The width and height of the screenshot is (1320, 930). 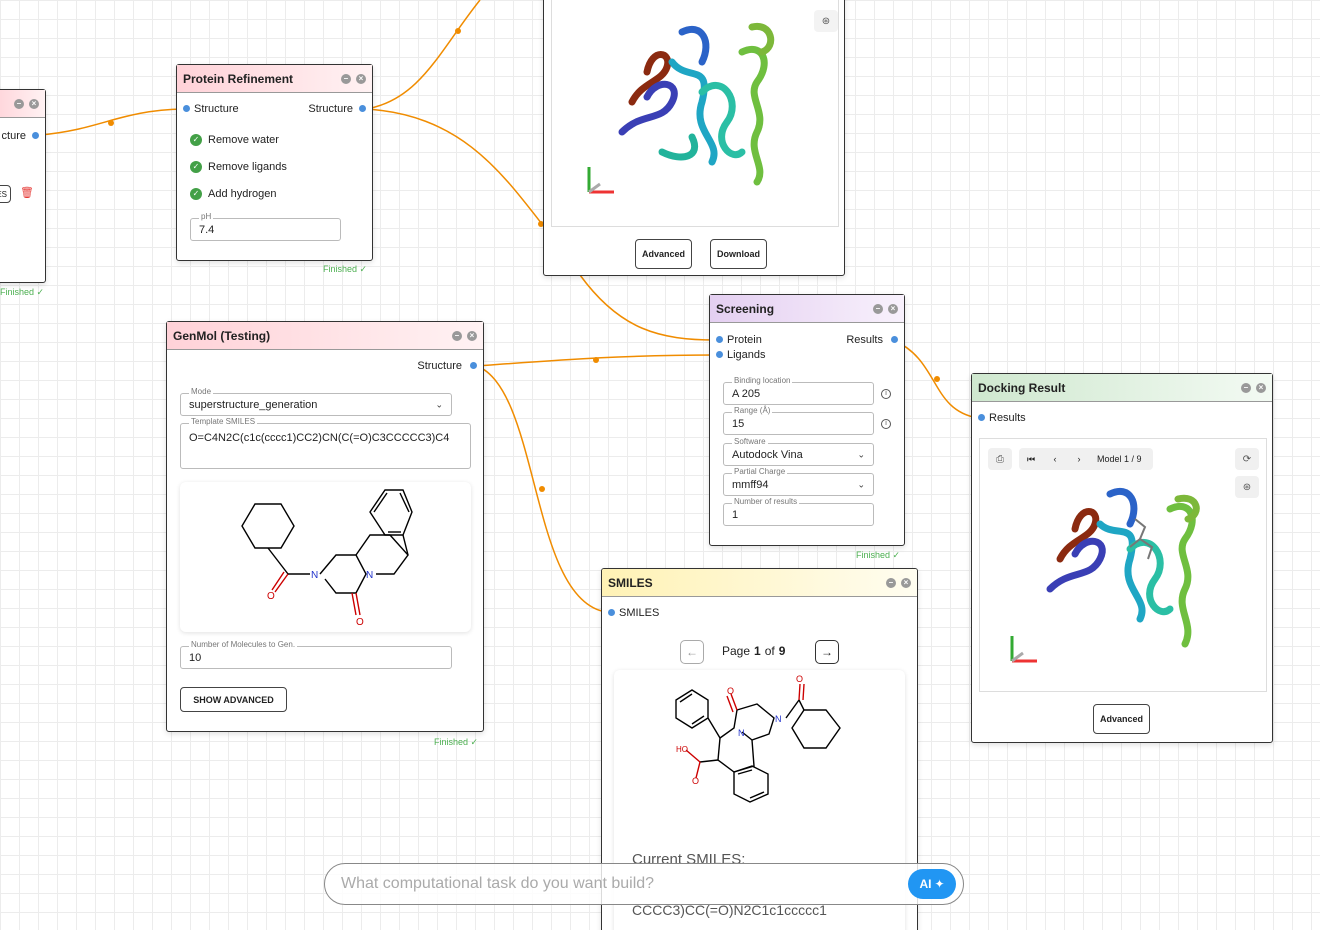 I want to click on input-port-group: Structure, so click(x=211, y=109).